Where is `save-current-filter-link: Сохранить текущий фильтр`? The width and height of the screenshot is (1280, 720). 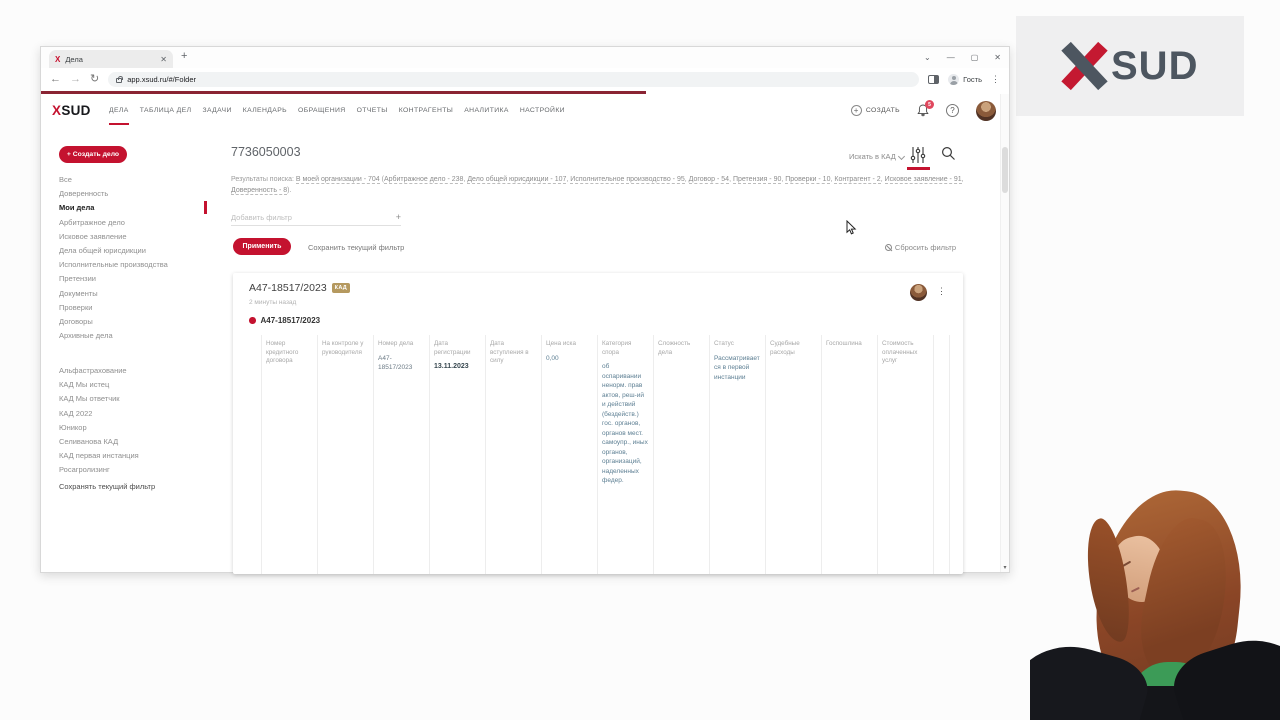 save-current-filter-link: Сохранить текущий фильтр is located at coordinates (356, 247).